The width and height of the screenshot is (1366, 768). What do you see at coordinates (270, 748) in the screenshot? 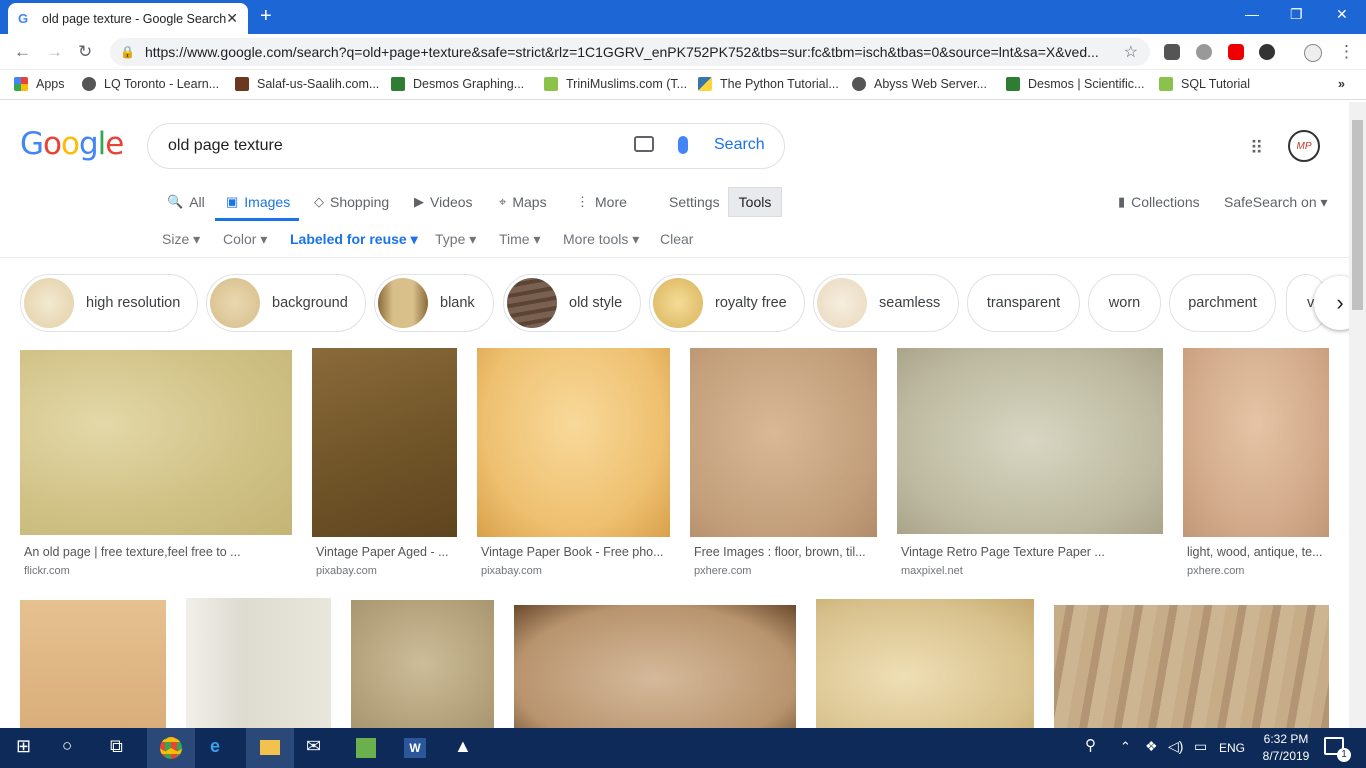
I see `file-explorer-button` at bounding box center [270, 748].